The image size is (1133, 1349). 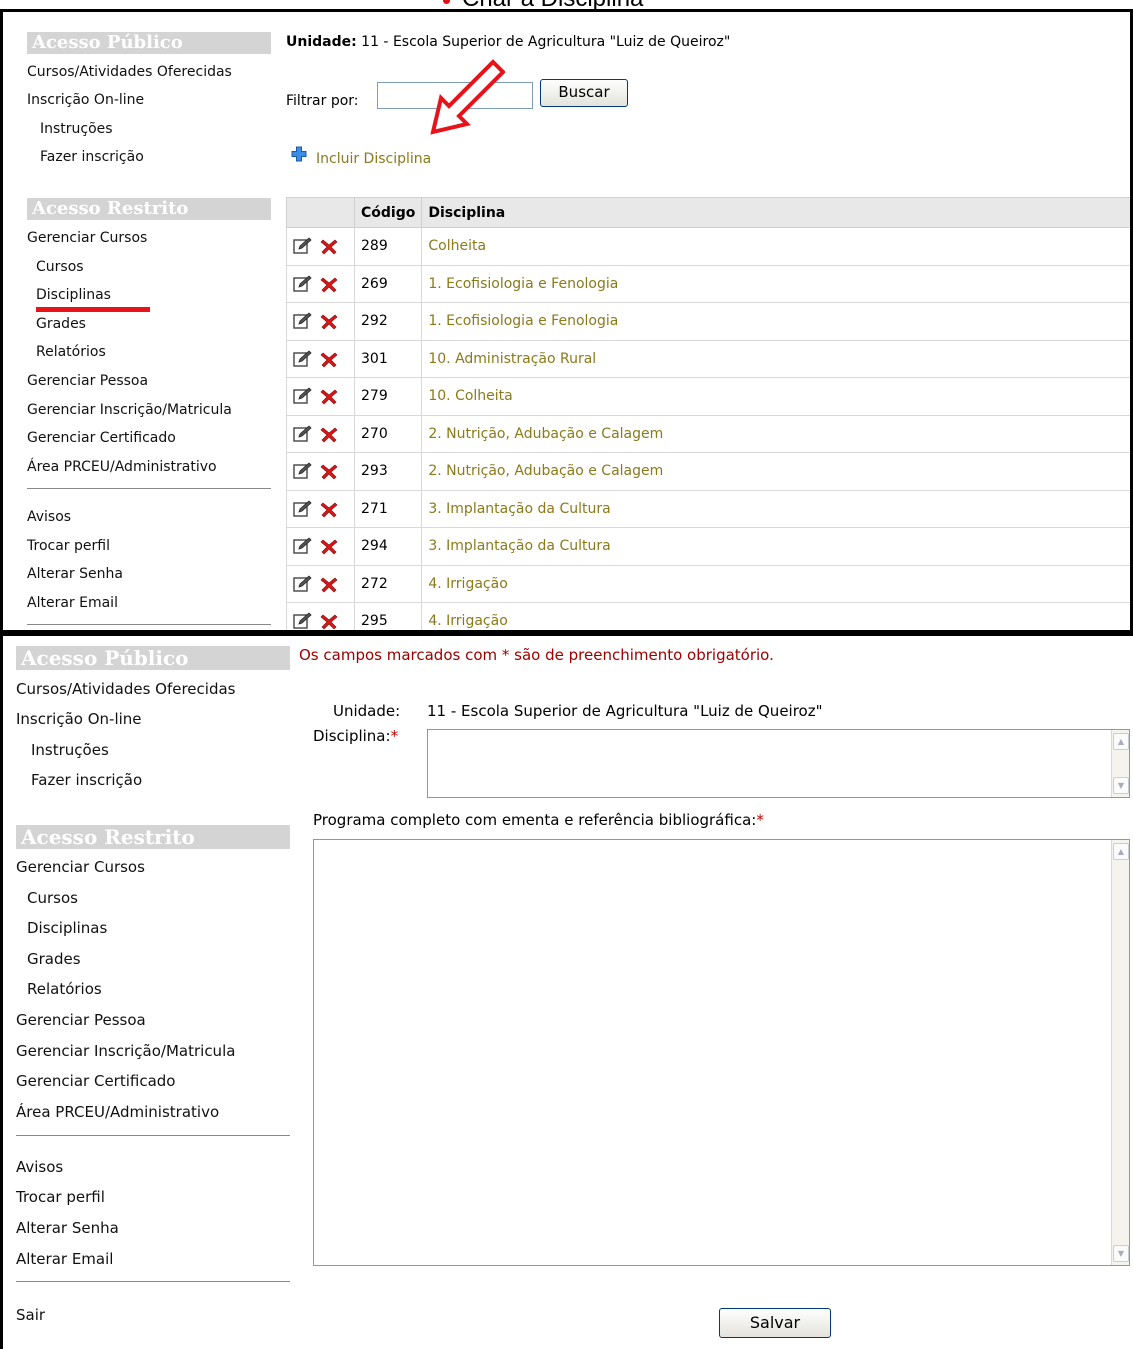 What do you see at coordinates (778, 763) in the screenshot?
I see `discipline-textarea: ▲ ▼` at bounding box center [778, 763].